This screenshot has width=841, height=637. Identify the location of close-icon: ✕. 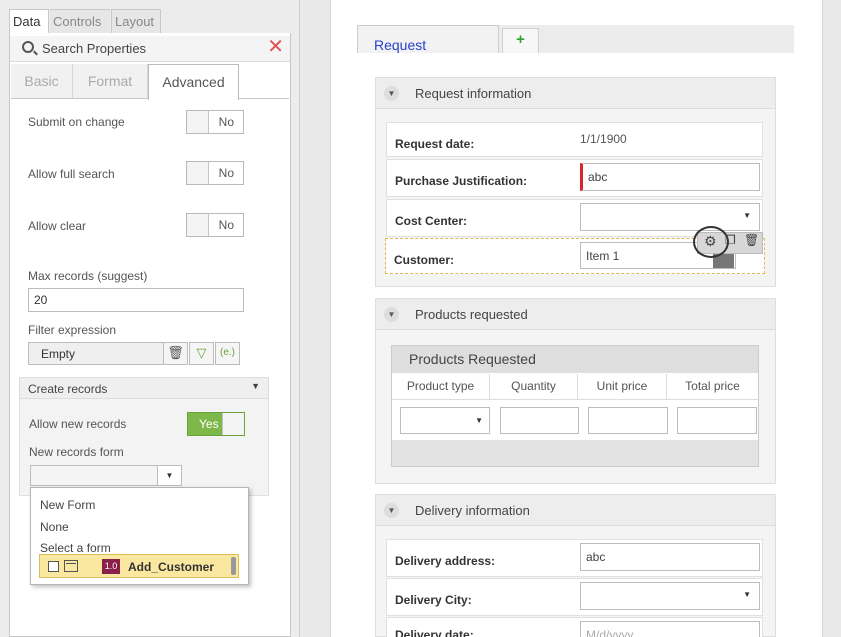
(275, 47).